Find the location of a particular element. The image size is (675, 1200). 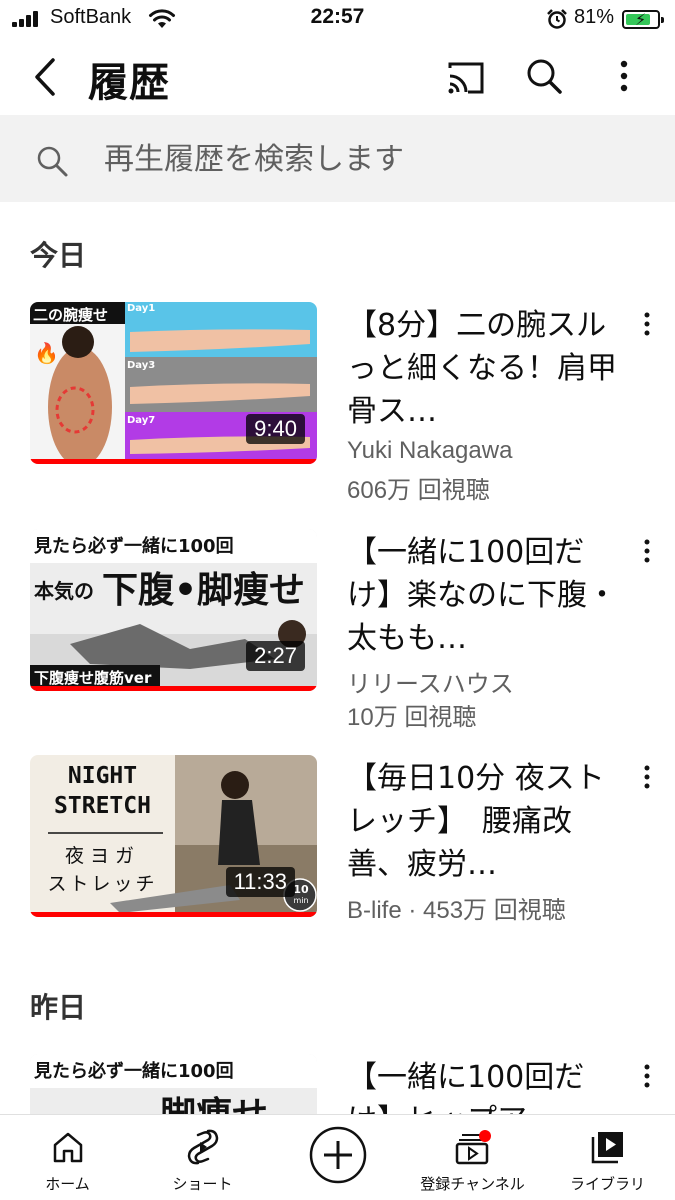

battery-icon: ⚡ is located at coordinates (643, 19).